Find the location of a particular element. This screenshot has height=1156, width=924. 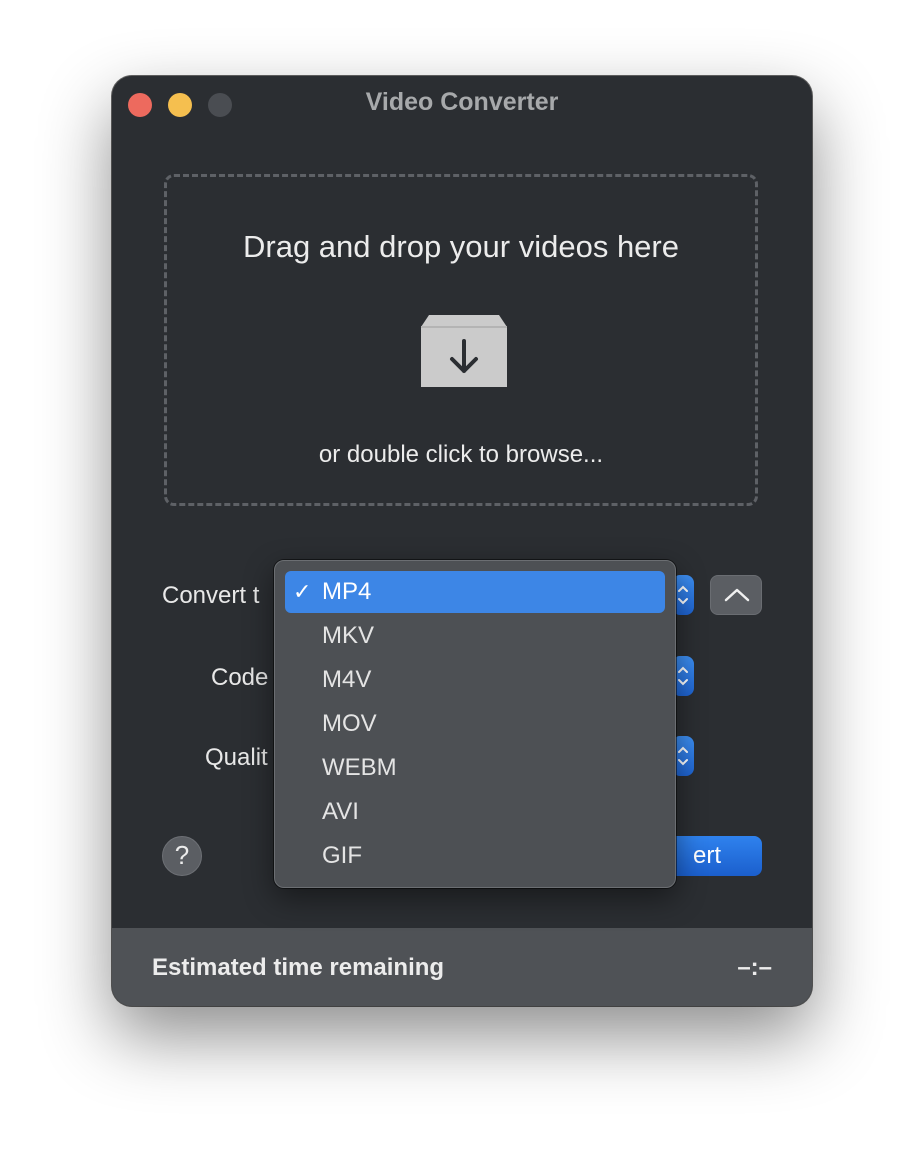

chevron-up-icon is located at coordinates (737, 595).